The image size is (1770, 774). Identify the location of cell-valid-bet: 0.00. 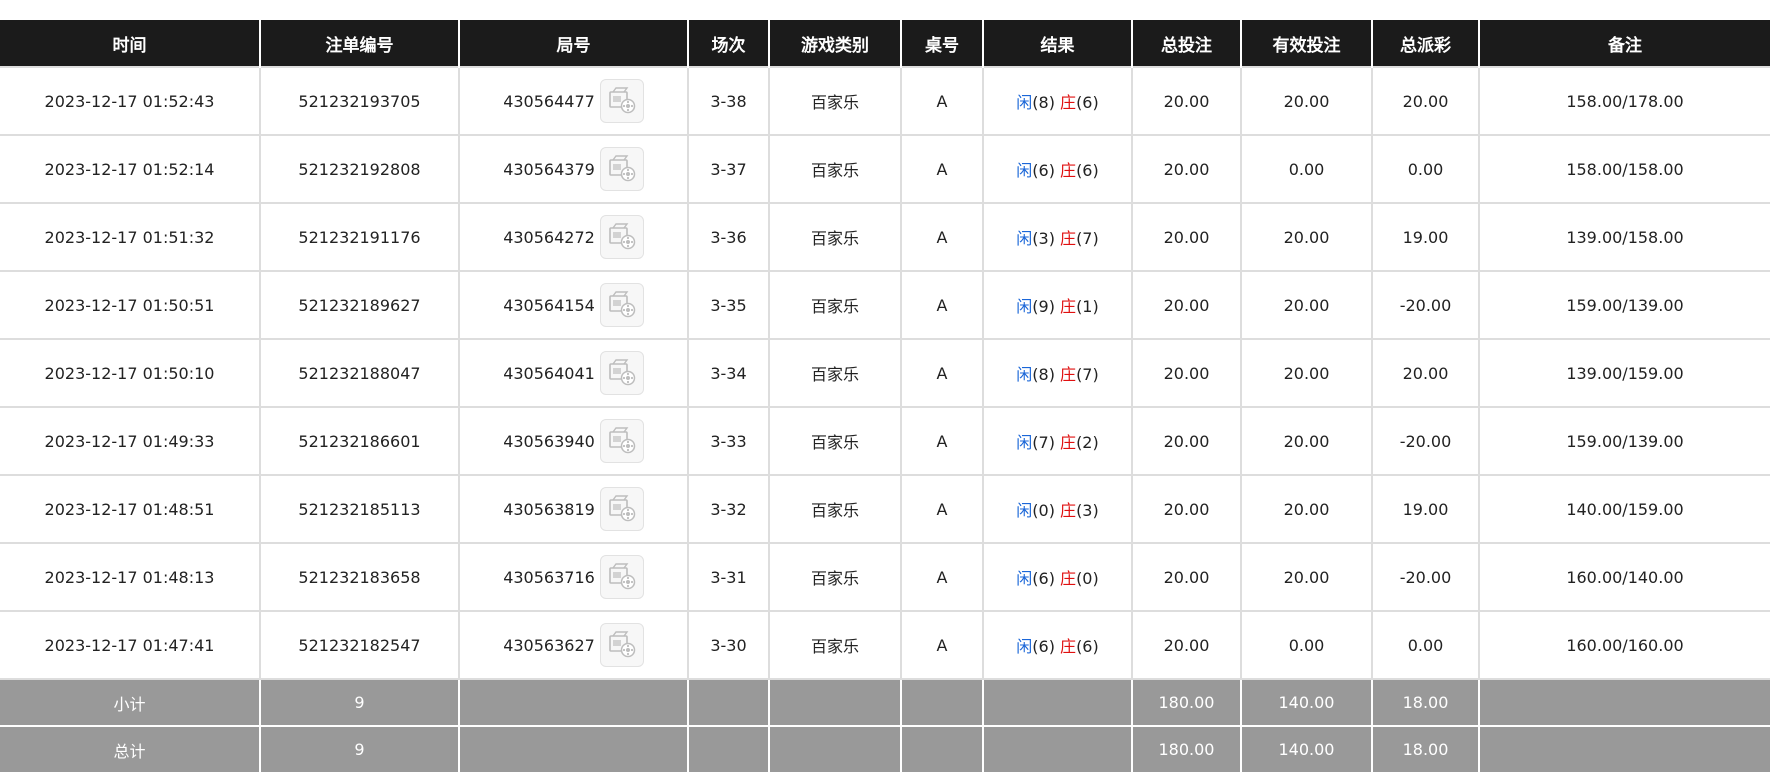
(1306, 169).